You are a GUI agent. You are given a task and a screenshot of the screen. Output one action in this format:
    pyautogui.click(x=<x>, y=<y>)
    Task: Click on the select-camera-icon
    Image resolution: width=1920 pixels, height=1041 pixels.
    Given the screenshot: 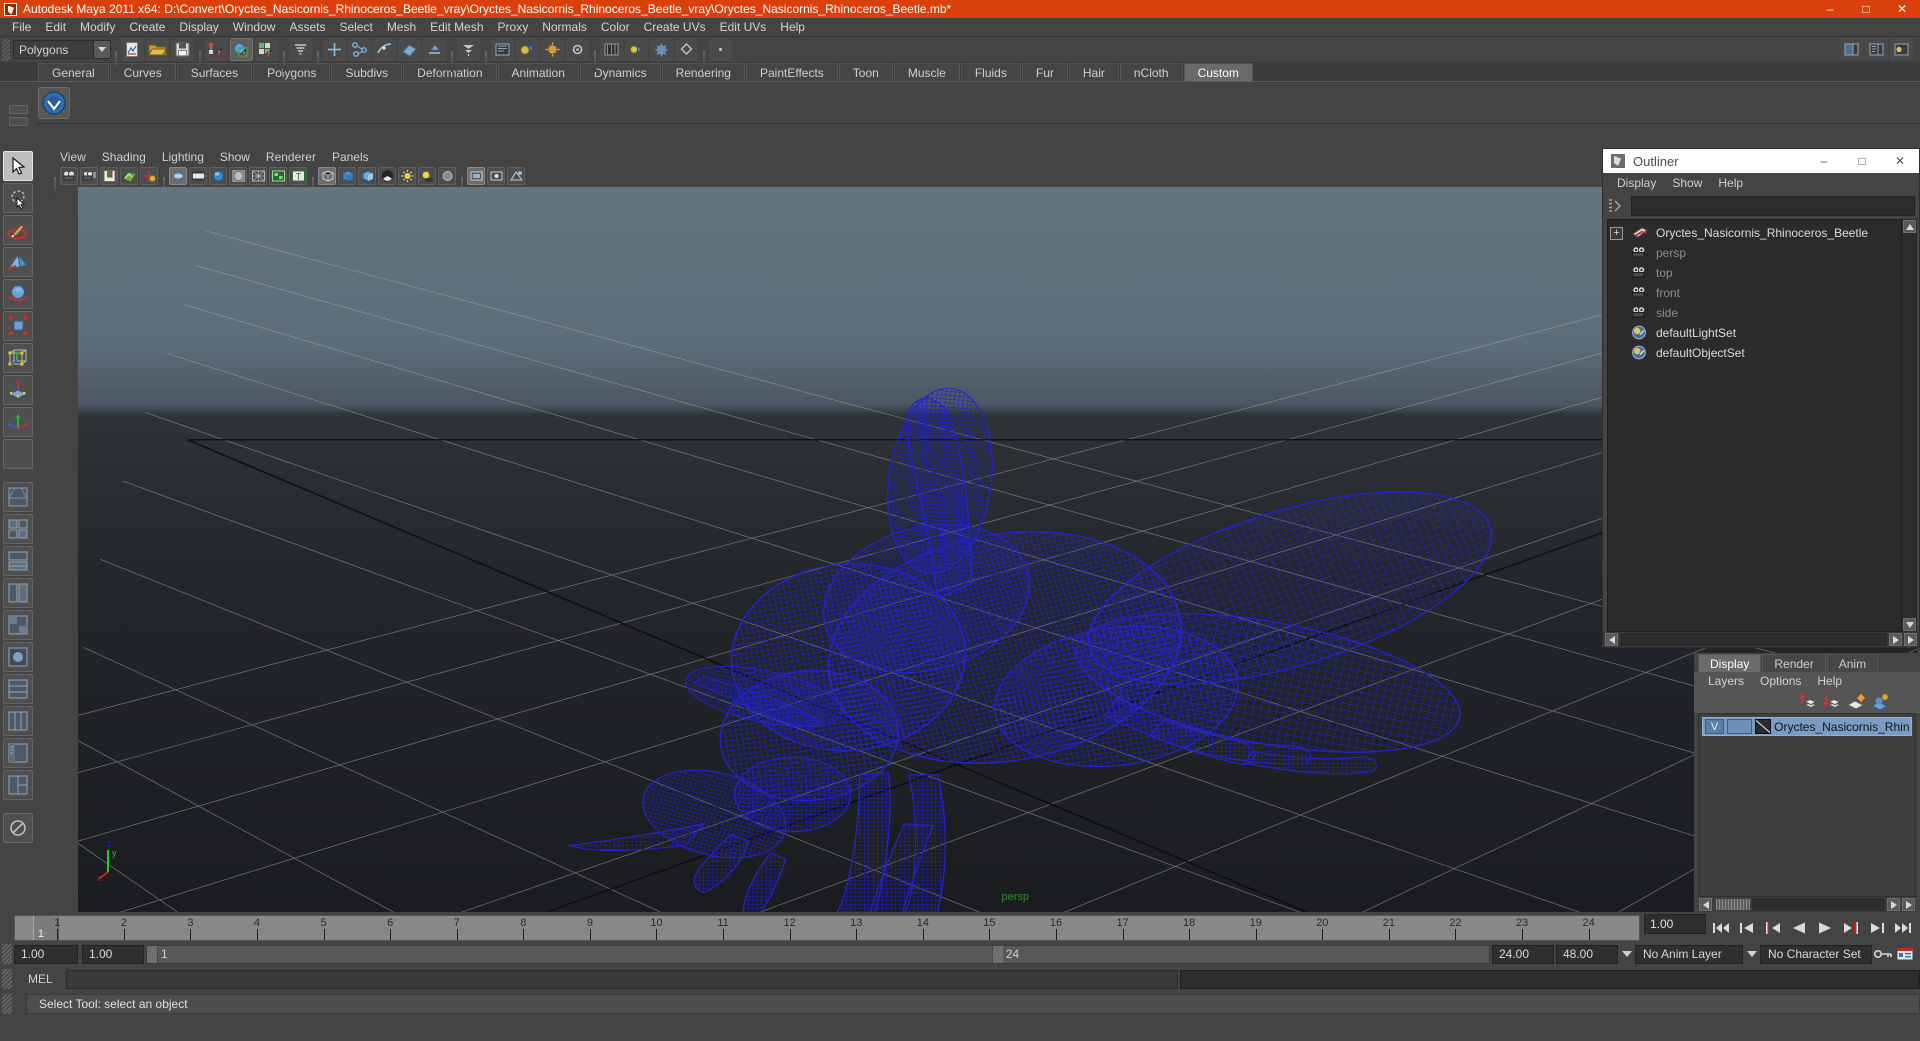 What is the action you would take?
    pyautogui.click(x=69, y=176)
    